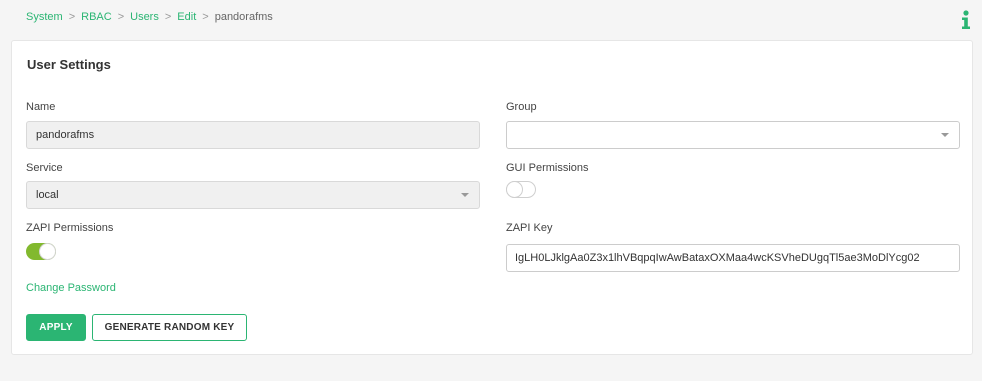  I want to click on group-select, so click(733, 135).